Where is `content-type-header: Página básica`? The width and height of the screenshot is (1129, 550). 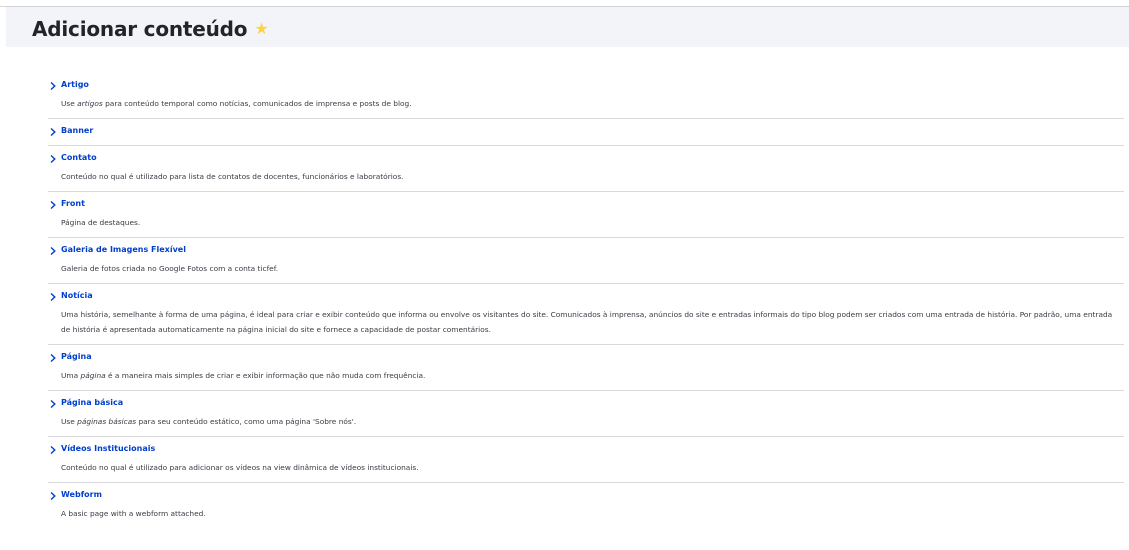 content-type-header: Página básica is located at coordinates (586, 404).